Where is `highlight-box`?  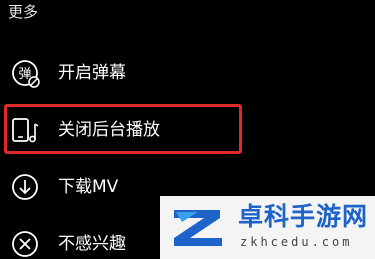 highlight-box is located at coordinates (123, 129).